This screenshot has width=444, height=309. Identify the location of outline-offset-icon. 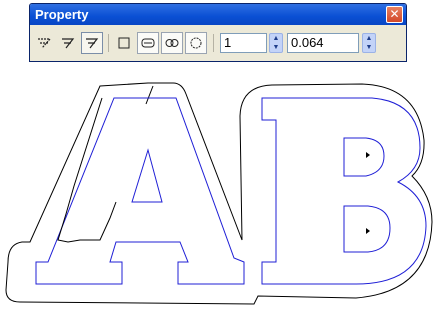
(68, 43).